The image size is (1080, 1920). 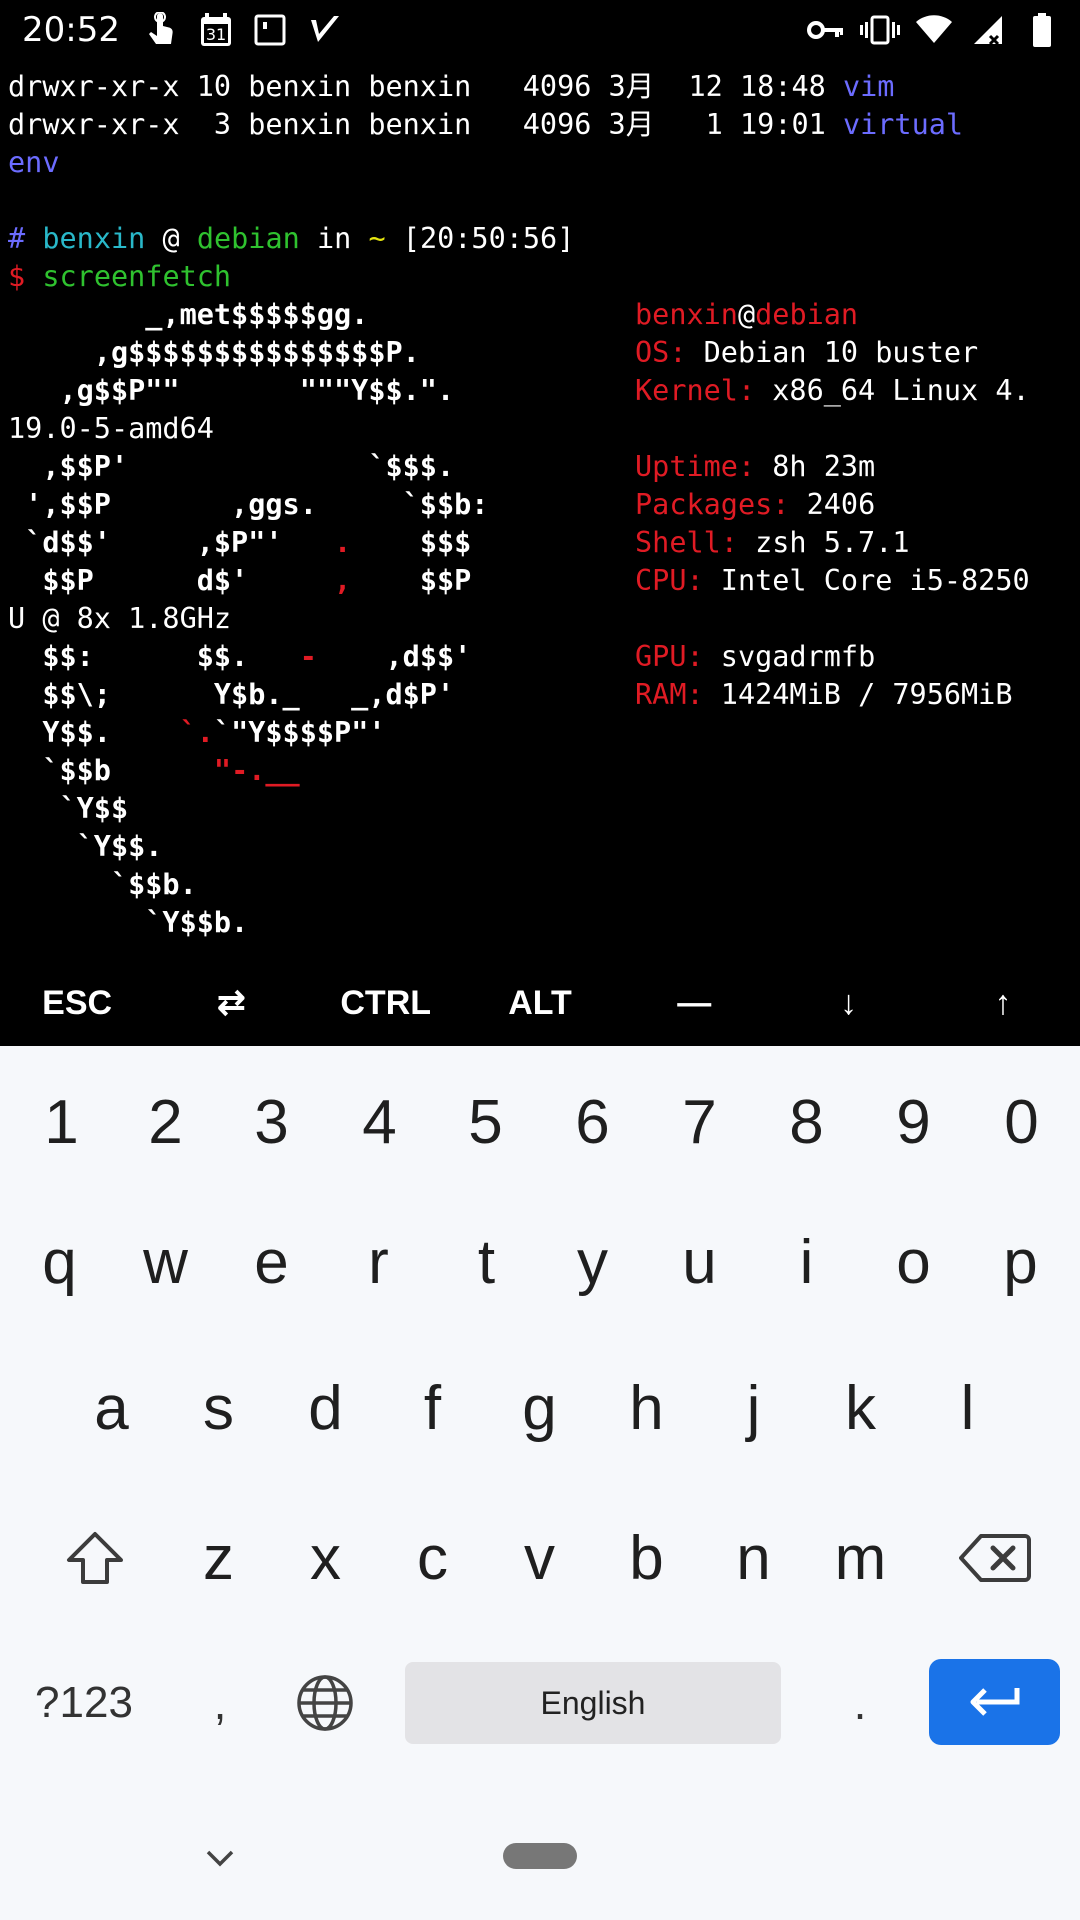 I want to click on cpu-wrap-line: U @ 8x 1.8GHz, so click(x=120, y=618).